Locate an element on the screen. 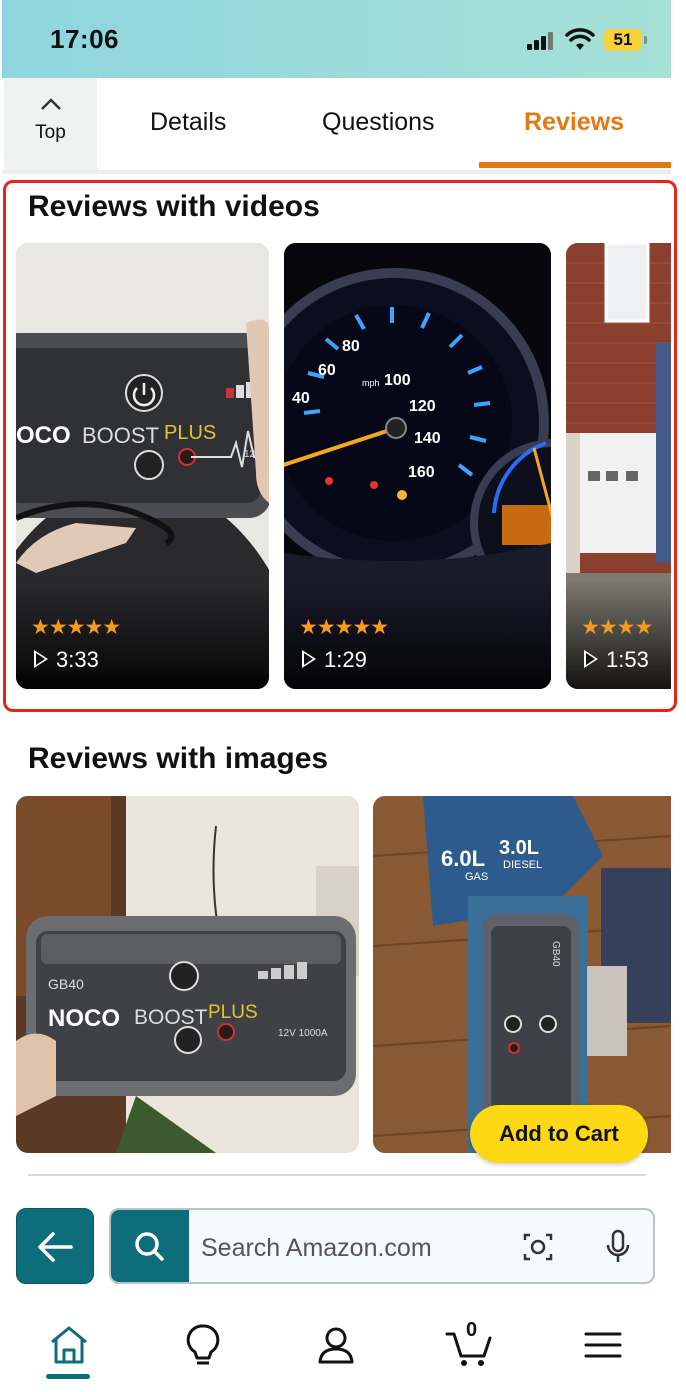  camera-icon is located at coordinates (538, 1247).